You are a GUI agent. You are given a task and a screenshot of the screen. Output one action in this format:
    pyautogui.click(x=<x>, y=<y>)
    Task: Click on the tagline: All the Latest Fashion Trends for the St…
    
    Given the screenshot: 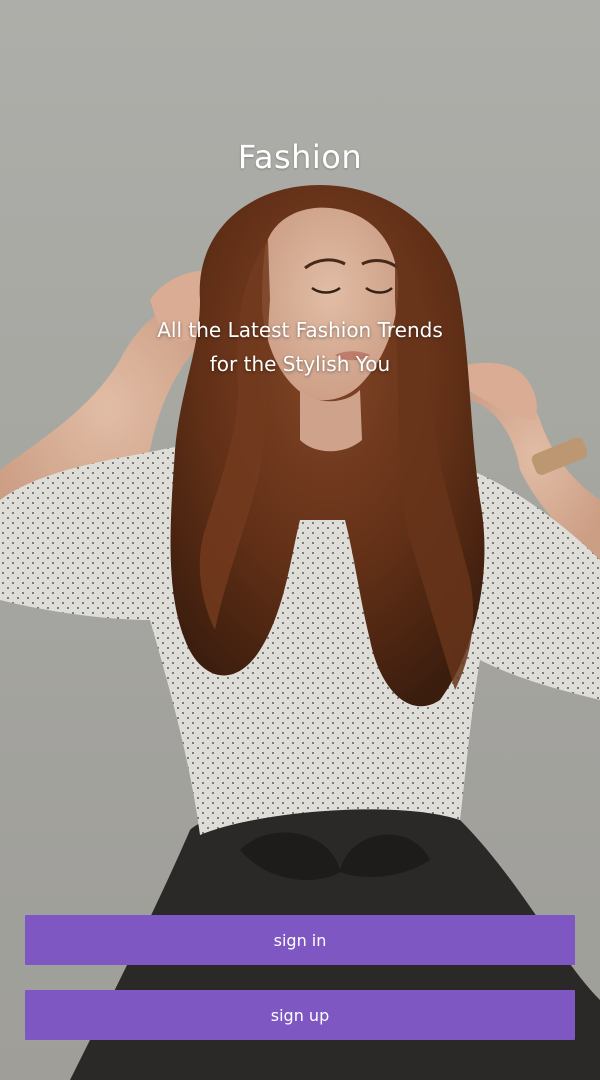 What is the action you would take?
    pyautogui.click(x=300, y=347)
    